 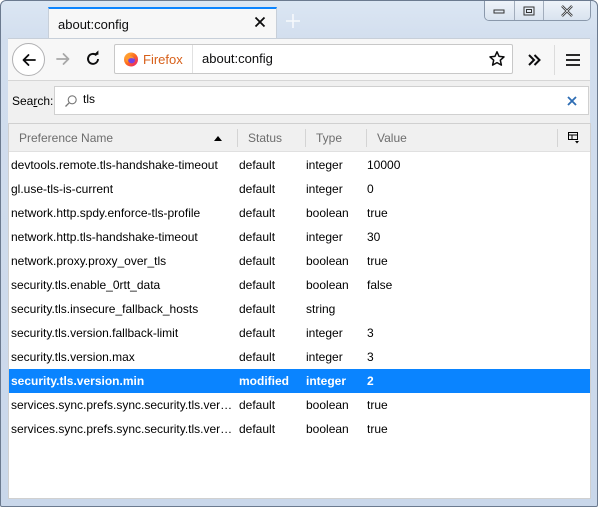 What do you see at coordinates (154, 59) in the screenshot?
I see `identity-box: Firefox` at bounding box center [154, 59].